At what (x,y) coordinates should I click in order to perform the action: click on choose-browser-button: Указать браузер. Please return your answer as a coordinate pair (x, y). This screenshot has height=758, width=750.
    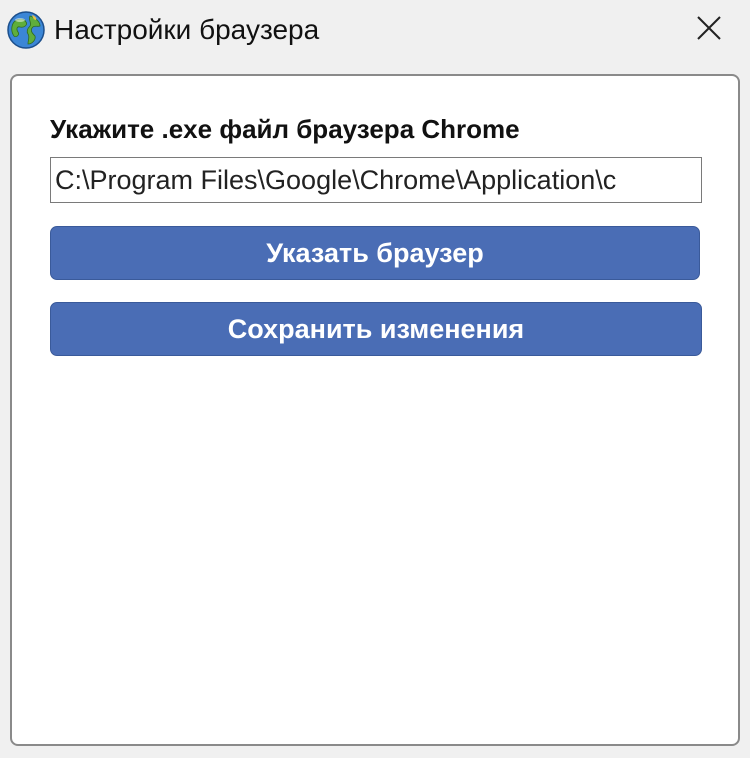
    Looking at the image, I should click on (375, 253).